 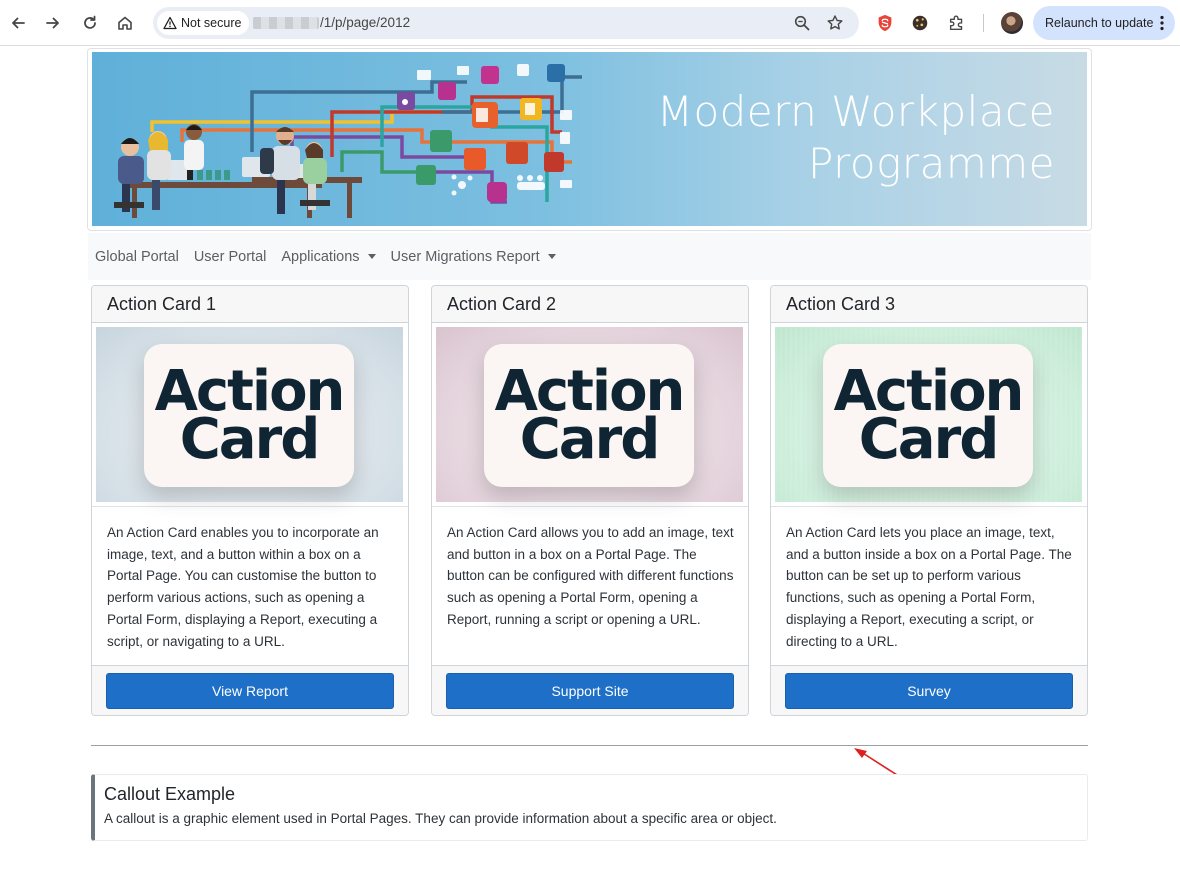 I want to click on security-label: Not secure, so click(x=211, y=23).